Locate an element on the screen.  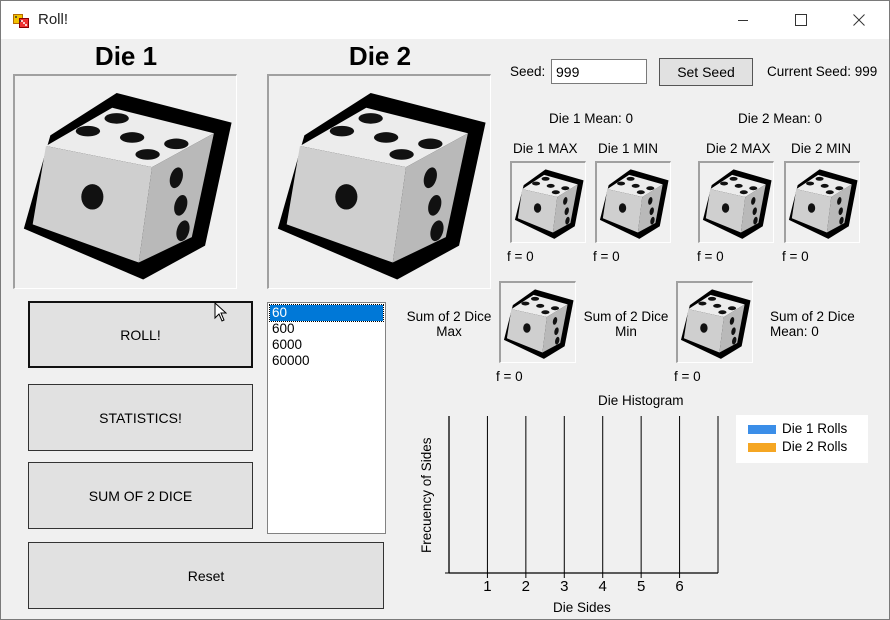
die1-picture is located at coordinates (125, 181).